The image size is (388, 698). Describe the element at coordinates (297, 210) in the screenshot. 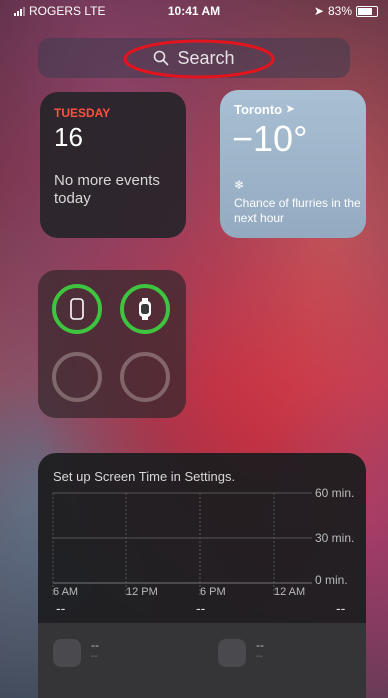

I see `weather-description: Chance of flurries in the next hour` at that location.